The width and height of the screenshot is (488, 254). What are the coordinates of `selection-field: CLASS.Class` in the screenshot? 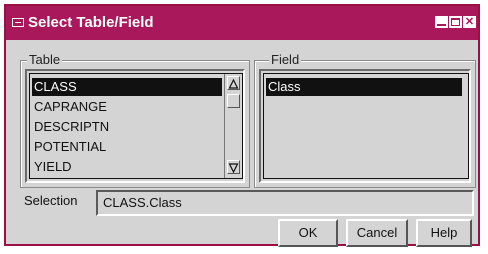 It's located at (285, 203).